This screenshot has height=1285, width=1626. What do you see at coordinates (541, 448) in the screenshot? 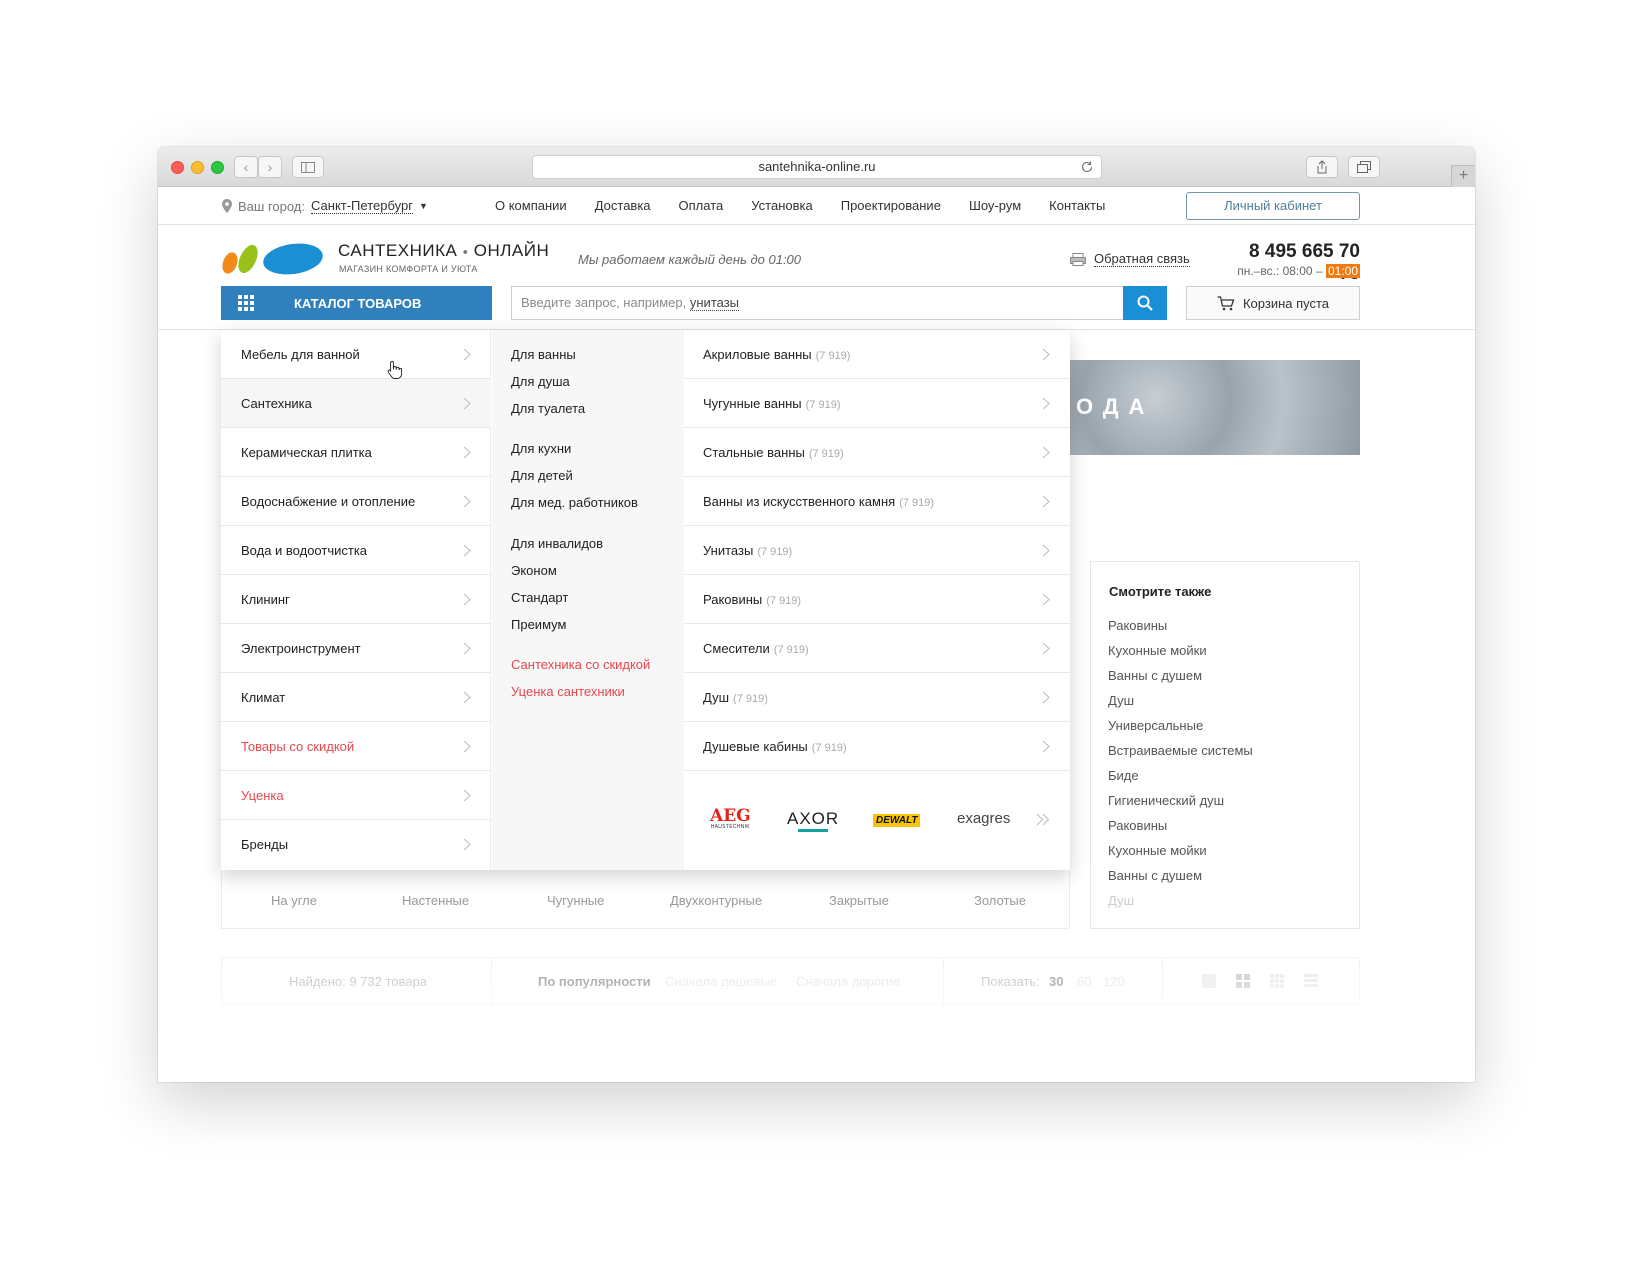
I see `subgroup-link: Для кухни` at bounding box center [541, 448].